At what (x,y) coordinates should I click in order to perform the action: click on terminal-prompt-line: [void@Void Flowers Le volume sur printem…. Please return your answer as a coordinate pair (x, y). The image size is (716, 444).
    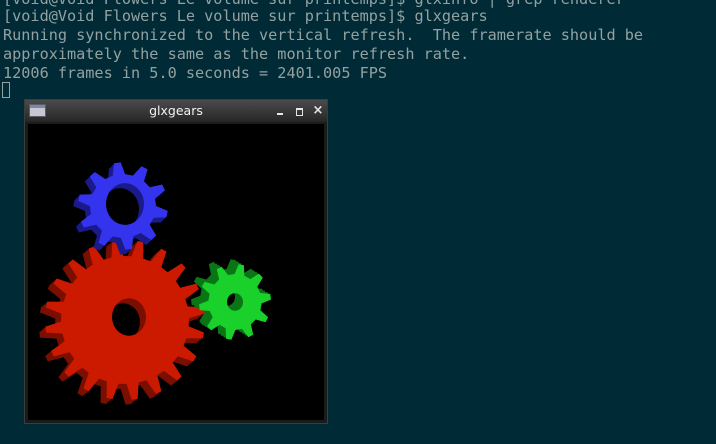
    Looking at the image, I should click on (245, 16).